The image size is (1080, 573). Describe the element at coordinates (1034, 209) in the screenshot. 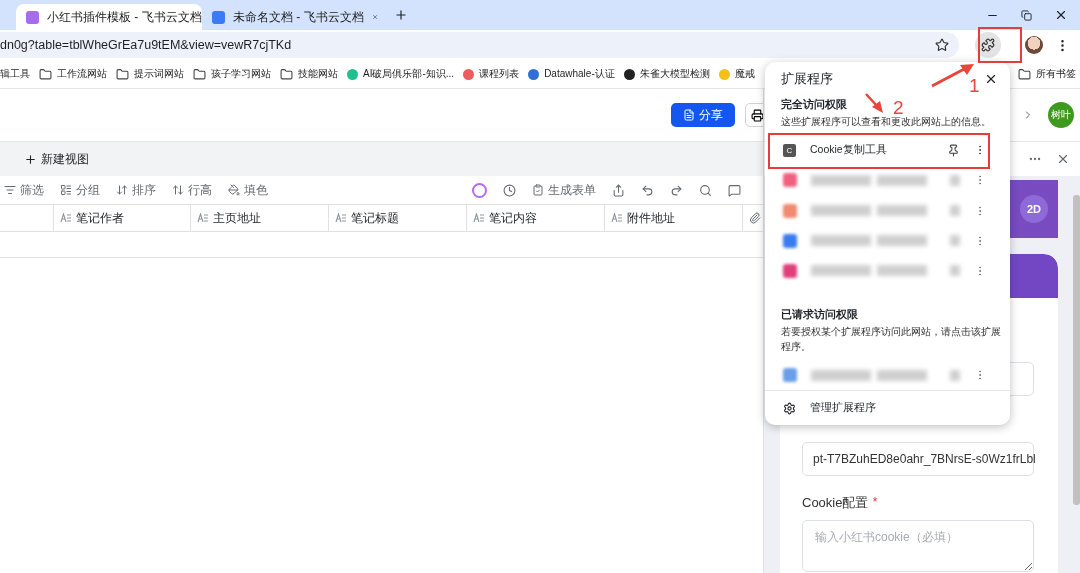

I see `badge: 2D` at that location.